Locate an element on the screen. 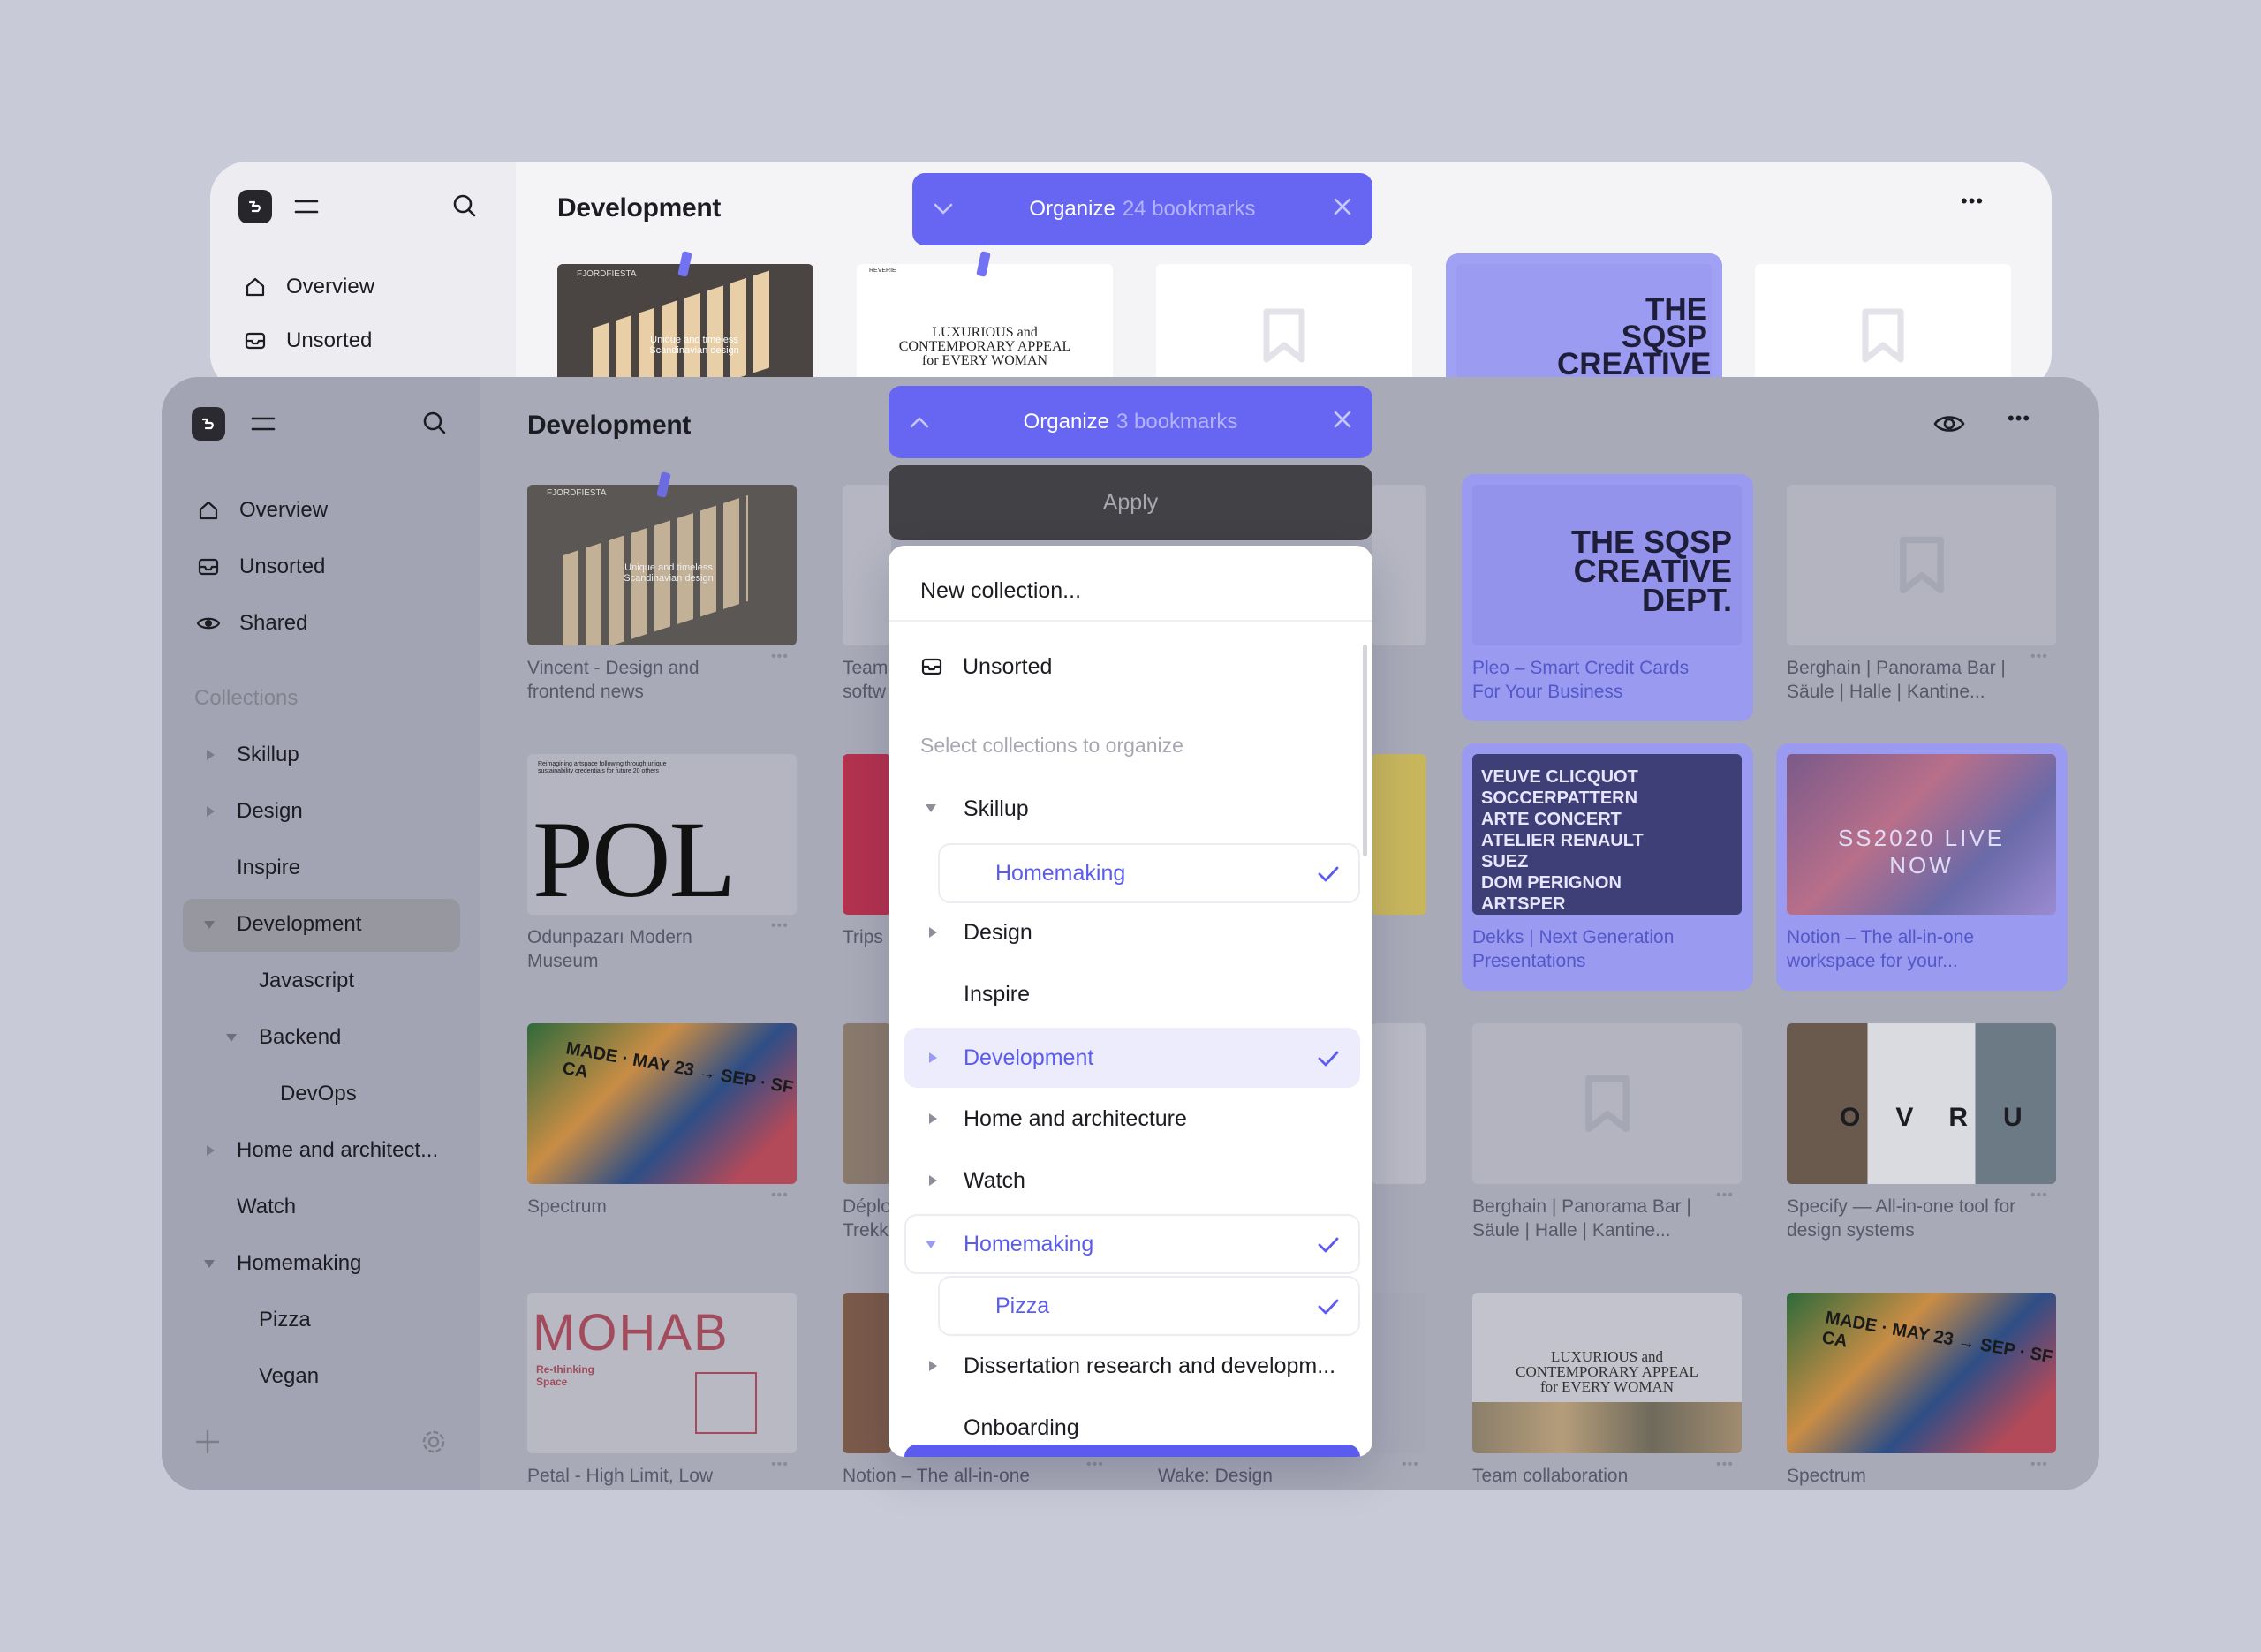 The height and width of the screenshot is (1652, 2261). dropdown-item-inspire: Inspire is located at coordinates (1130, 995).